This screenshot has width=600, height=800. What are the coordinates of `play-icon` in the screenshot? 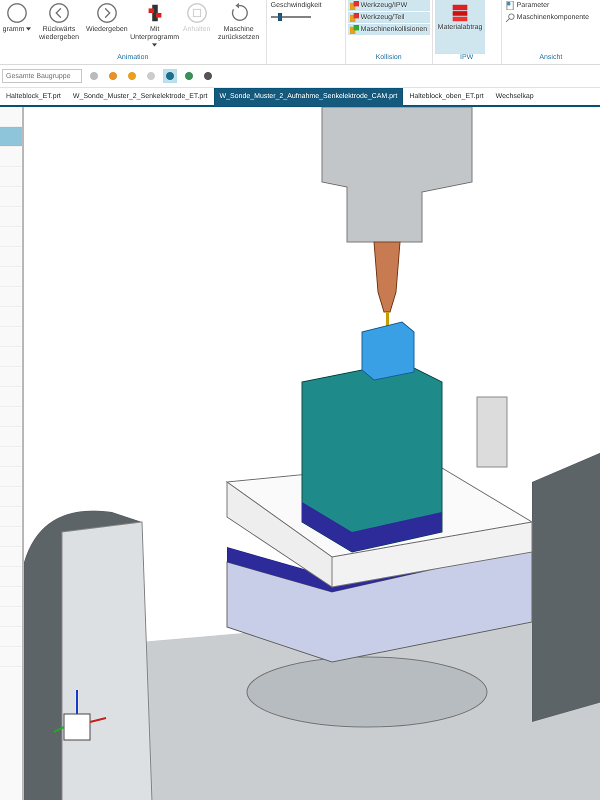 It's located at (107, 13).